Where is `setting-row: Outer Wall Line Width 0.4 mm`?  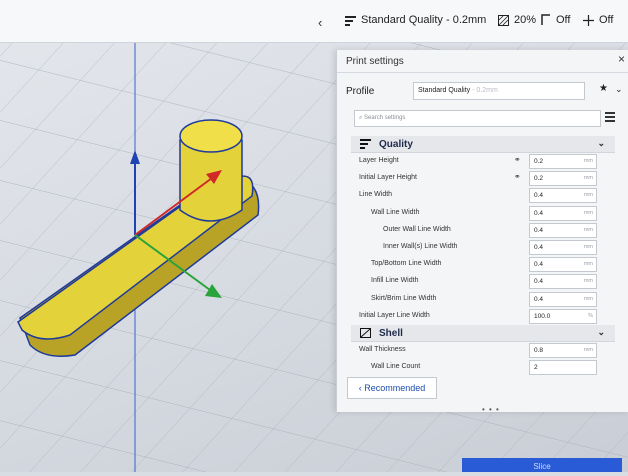
setting-row: Outer Wall Line Width 0.4 mm is located at coordinates (483, 230).